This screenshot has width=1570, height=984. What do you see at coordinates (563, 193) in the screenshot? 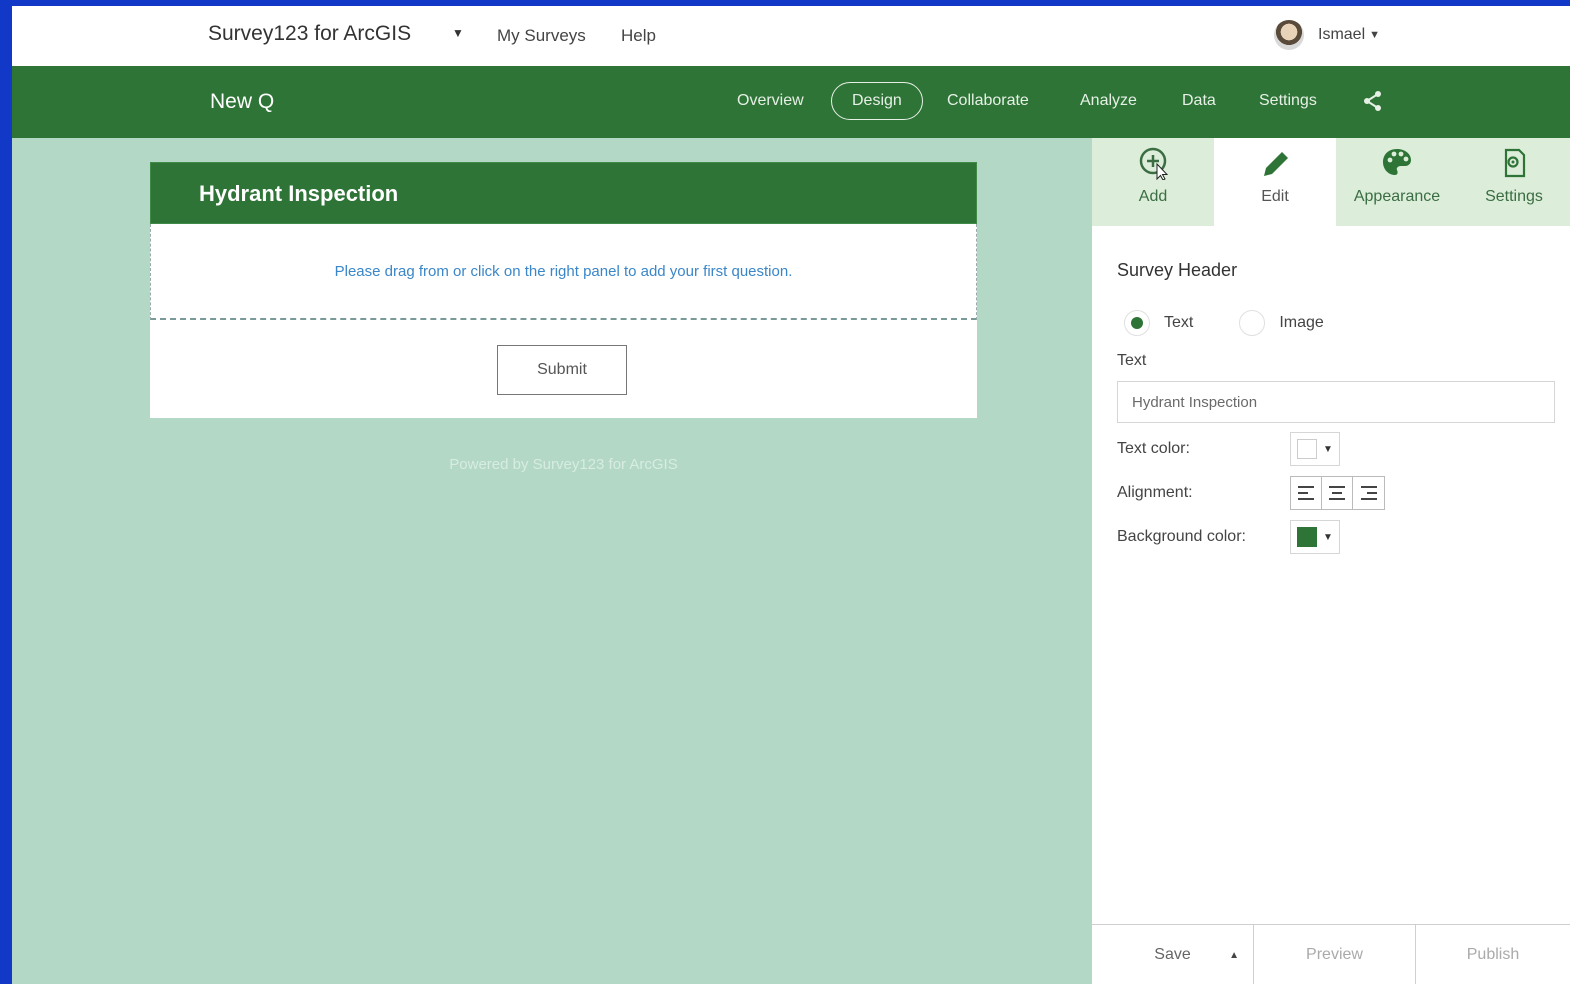
I see `survey-header: Hydrant Inspection` at bounding box center [563, 193].